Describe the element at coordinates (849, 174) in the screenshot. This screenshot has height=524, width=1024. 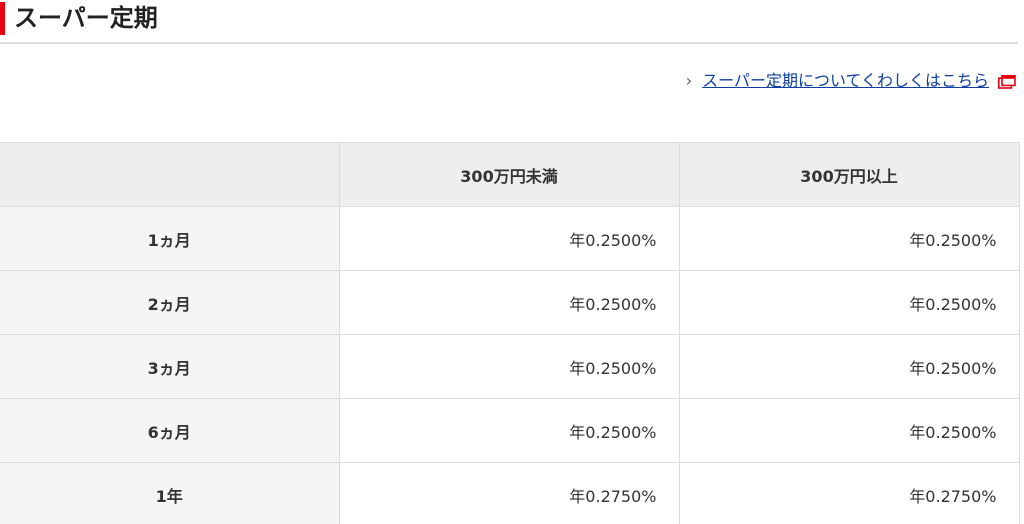
I see `header-cell-over-3m: 300万円以上` at that location.